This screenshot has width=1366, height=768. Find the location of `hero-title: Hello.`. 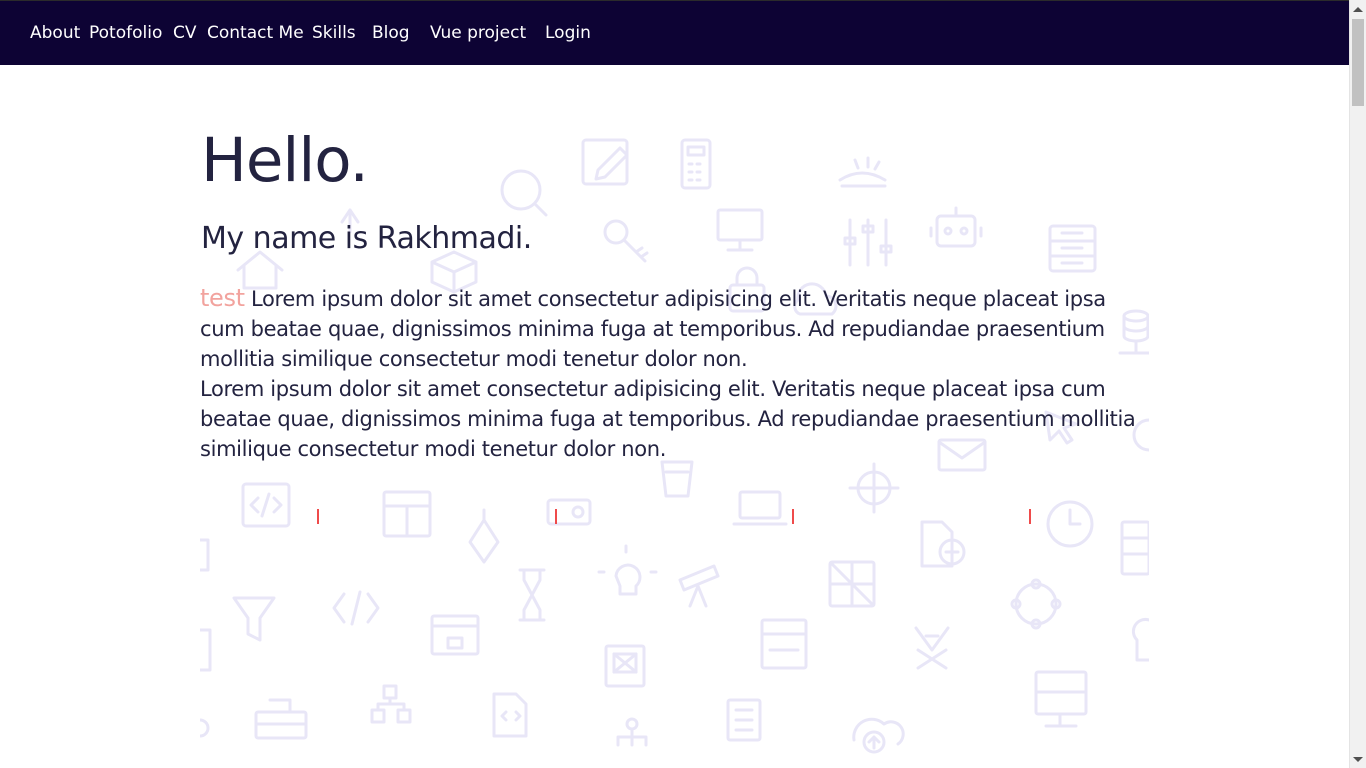

hero-title: Hello. is located at coordinates (285, 160).